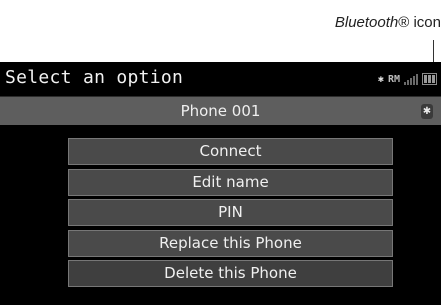 This screenshot has height=305, width=447. I want to click on bluetooth-icon: ✱, so click(427, 111).